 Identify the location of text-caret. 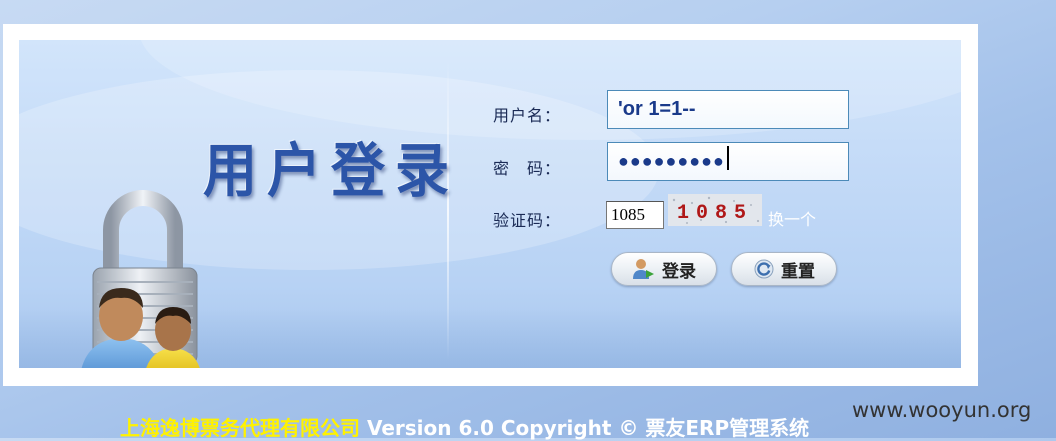
(728, 158).